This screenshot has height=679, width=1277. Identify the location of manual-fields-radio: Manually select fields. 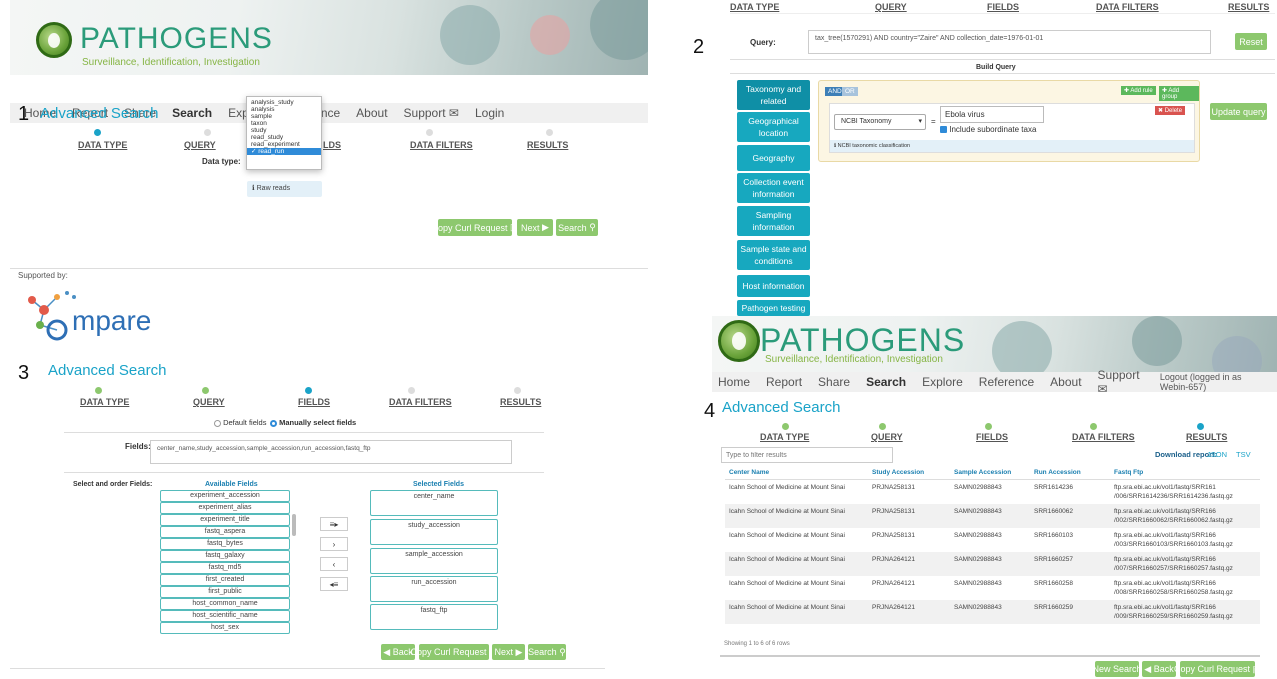
(313, 422).